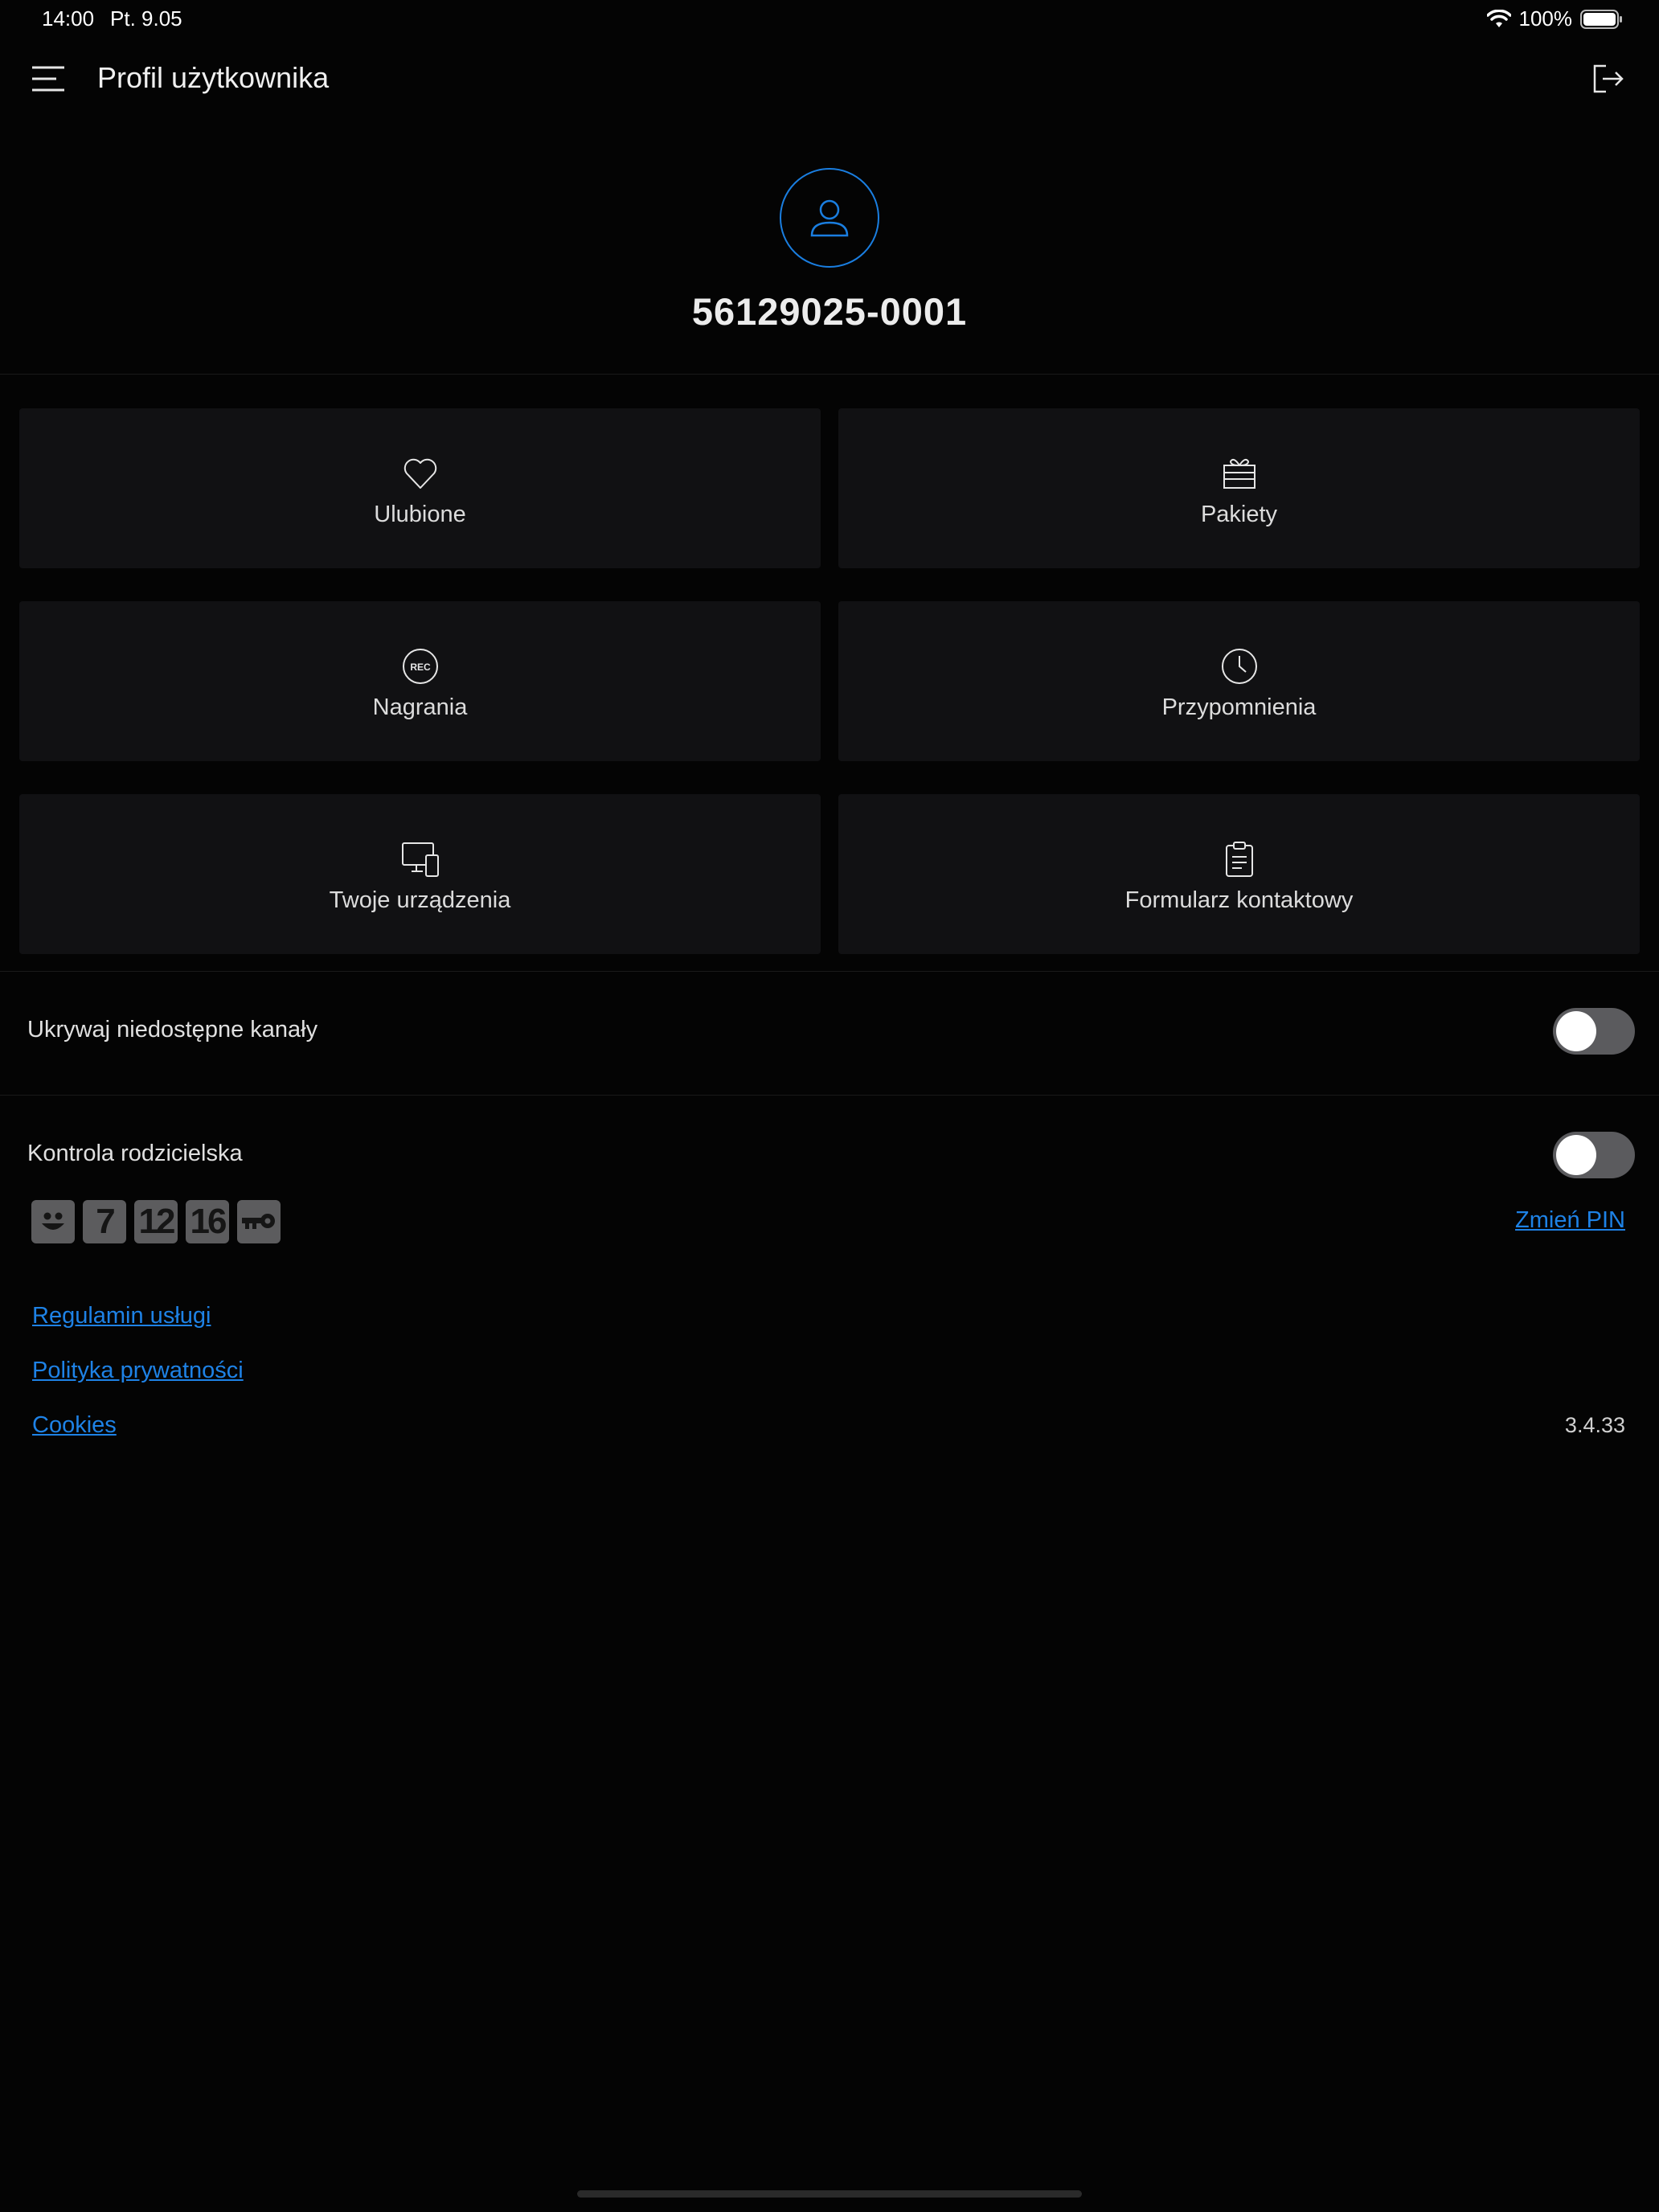 The width and height of the screenshot is (1659, 2212). I want to click on heart-icon, so click(420, 474).